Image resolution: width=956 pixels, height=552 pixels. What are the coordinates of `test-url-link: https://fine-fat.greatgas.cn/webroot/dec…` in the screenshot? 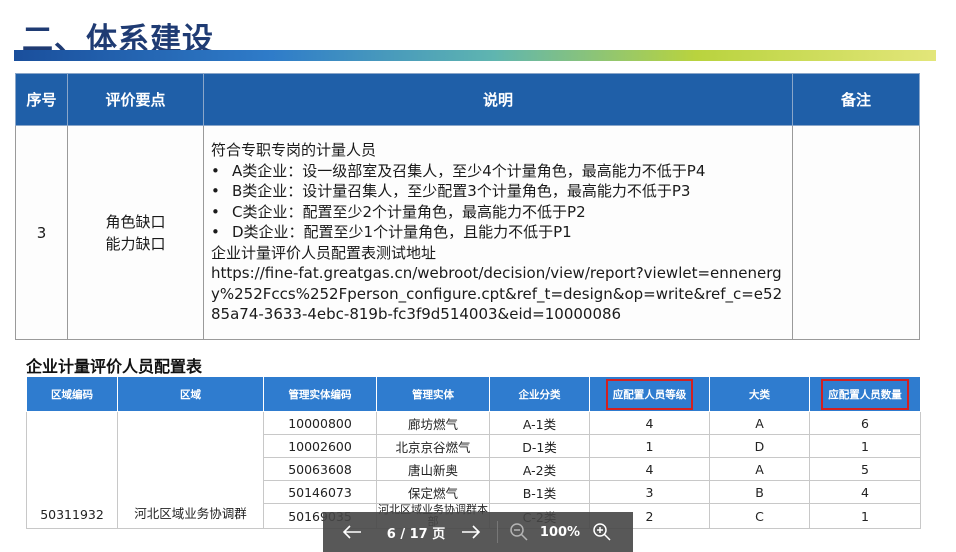 It's located at (498, 294).